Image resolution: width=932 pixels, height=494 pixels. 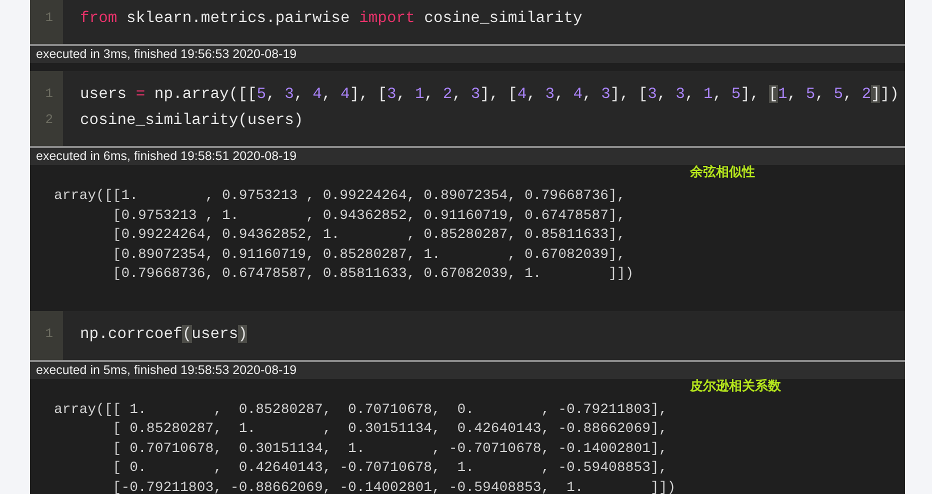 What do you see at coordinates (390, 449) in the screenshot?
I see `output-line: [ 0.70710678, 0.30151134, 1. , -0.70710678, -0.14002801],` at bounding box center [390, 449].